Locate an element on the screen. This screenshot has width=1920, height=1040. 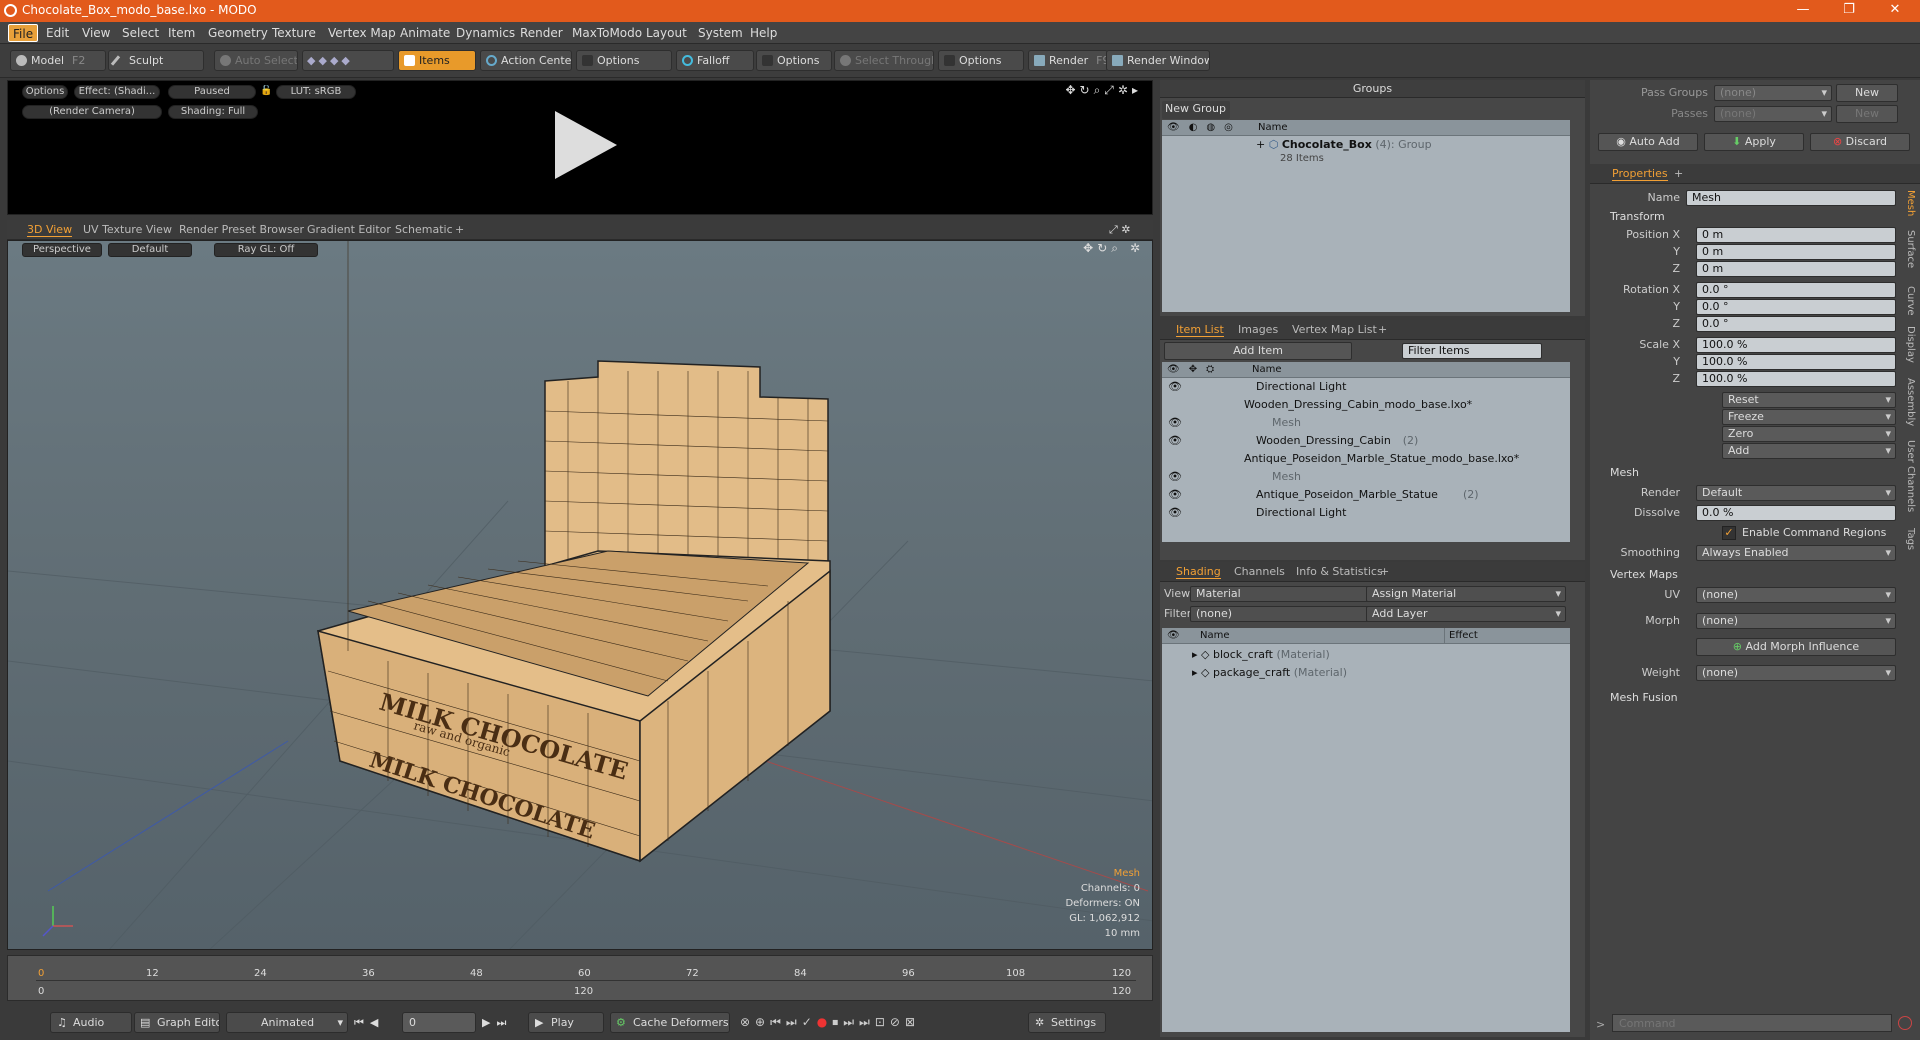
tab-uv-texture-view: UV Texture View is located at coordinates (127, 229).